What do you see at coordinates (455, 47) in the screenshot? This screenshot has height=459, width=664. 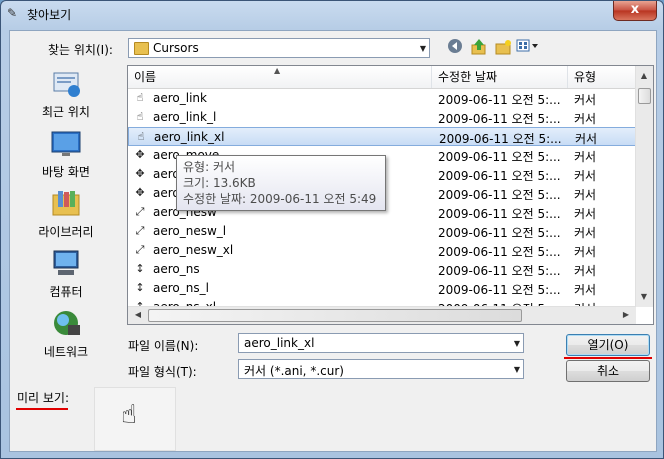 I see `back-icon` at bounding box center [455, 47].